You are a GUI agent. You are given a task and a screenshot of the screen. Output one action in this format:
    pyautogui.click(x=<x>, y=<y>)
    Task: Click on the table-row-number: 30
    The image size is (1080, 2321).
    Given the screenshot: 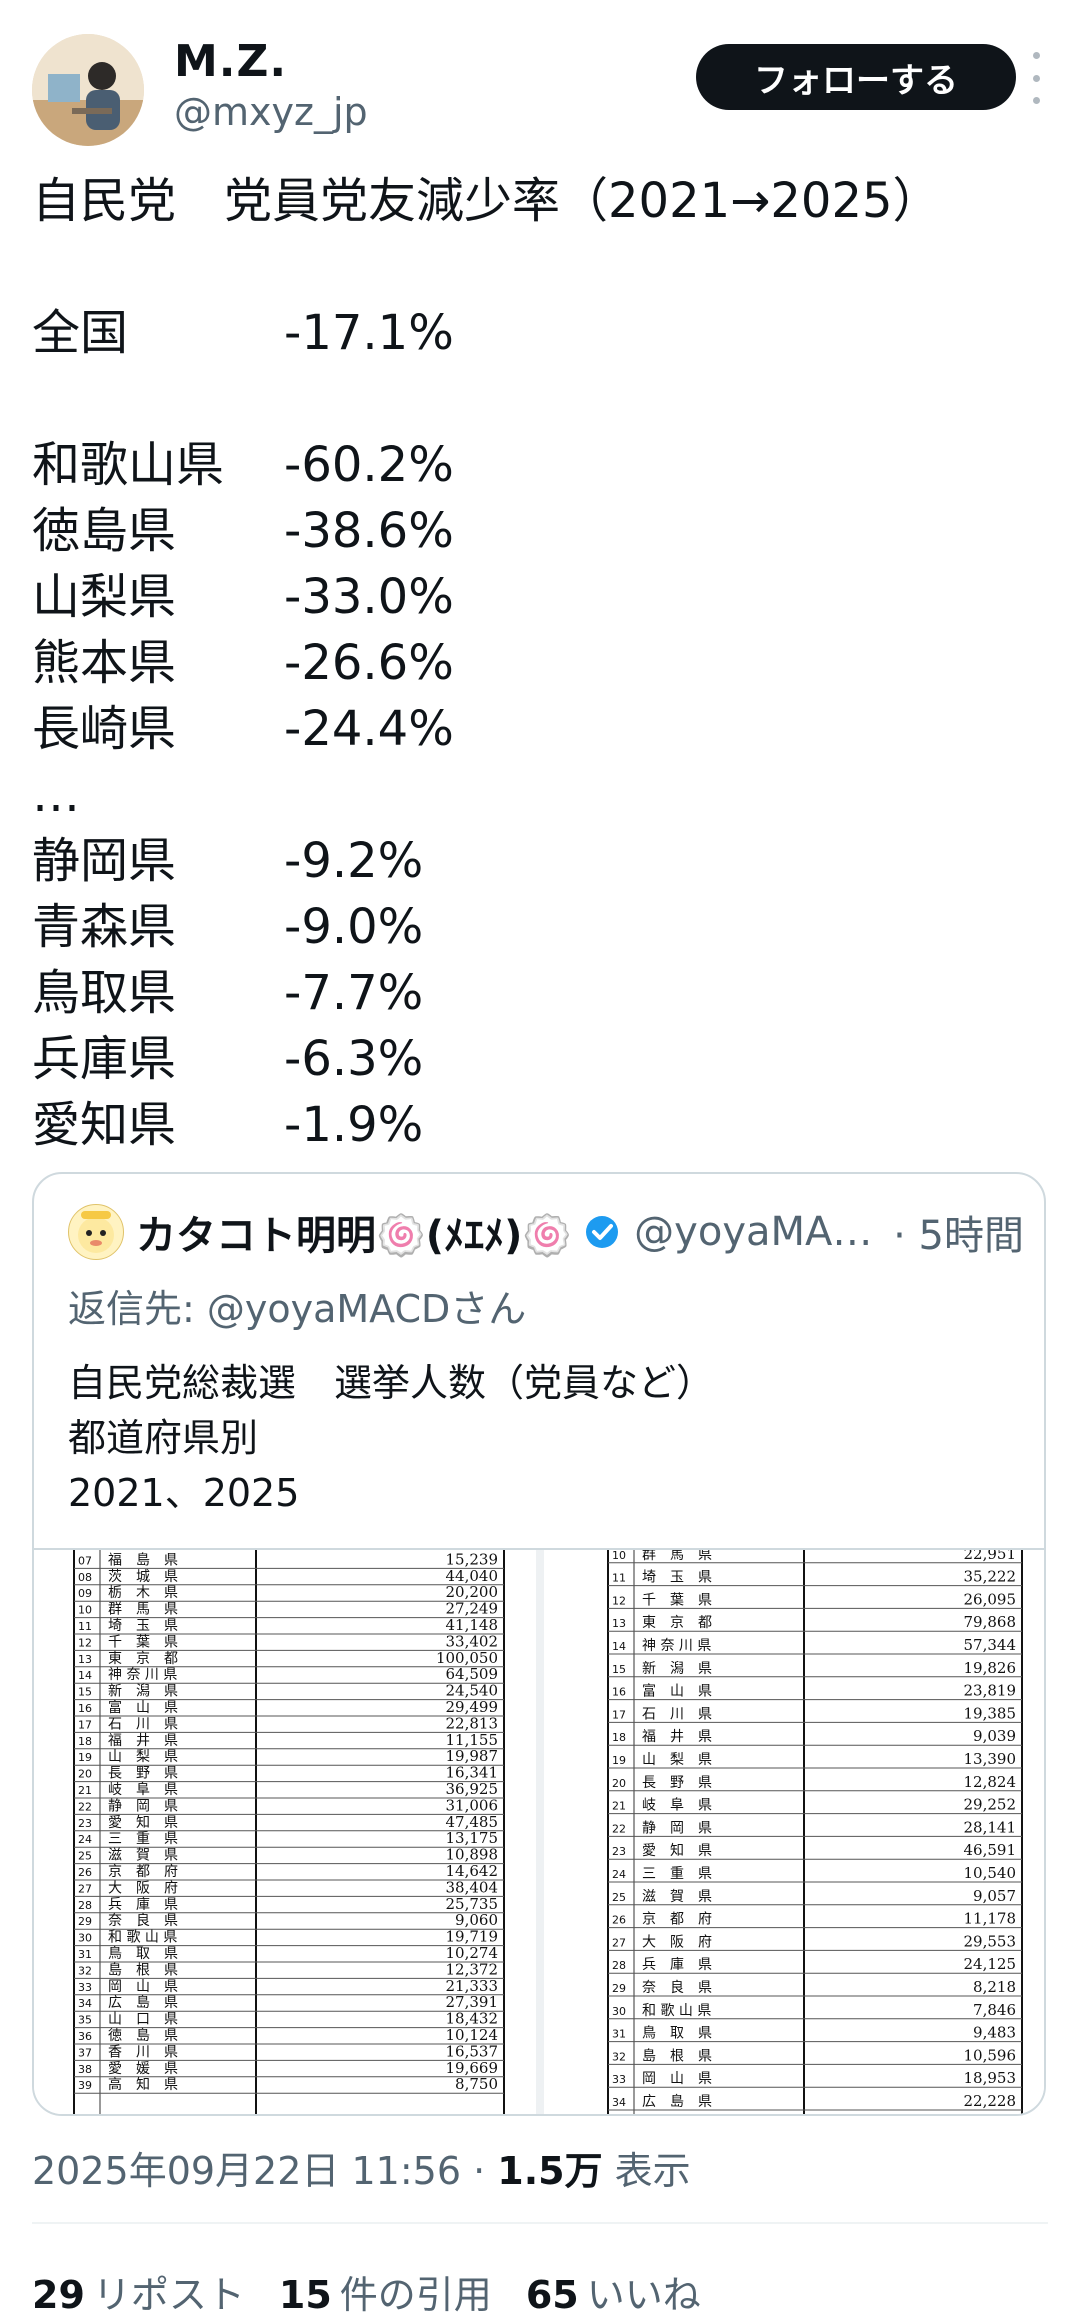 What is the action you would take?
    pyautogui.click(x=619, y=2011)
    